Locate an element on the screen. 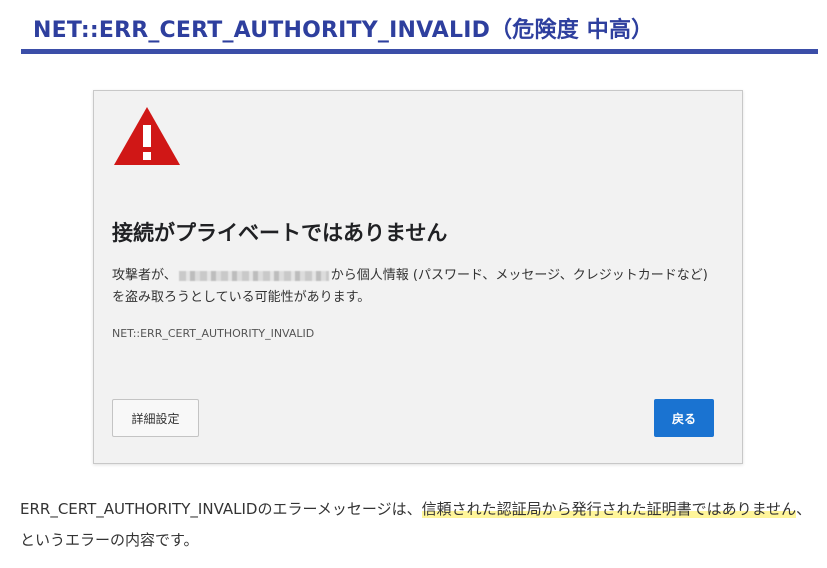  section-heading: NET::ERR_CERT_AUTHORITY_INVALID（危険度 中高） is located at coordinates (419, 30).